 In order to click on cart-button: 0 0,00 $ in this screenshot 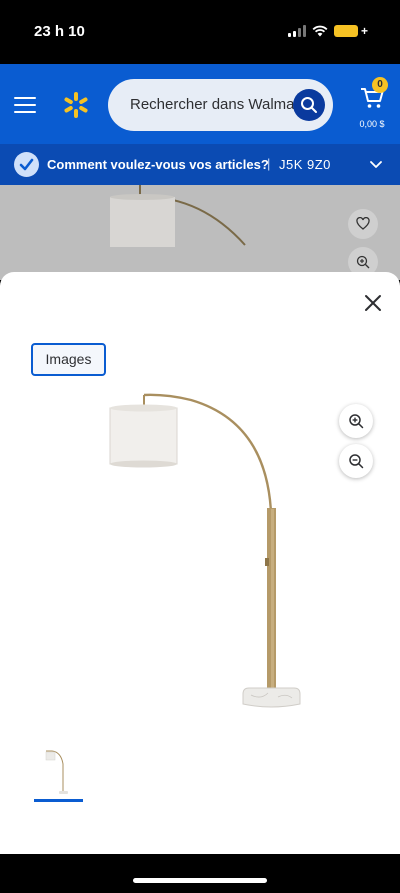, I will do `click(372, 106)`.